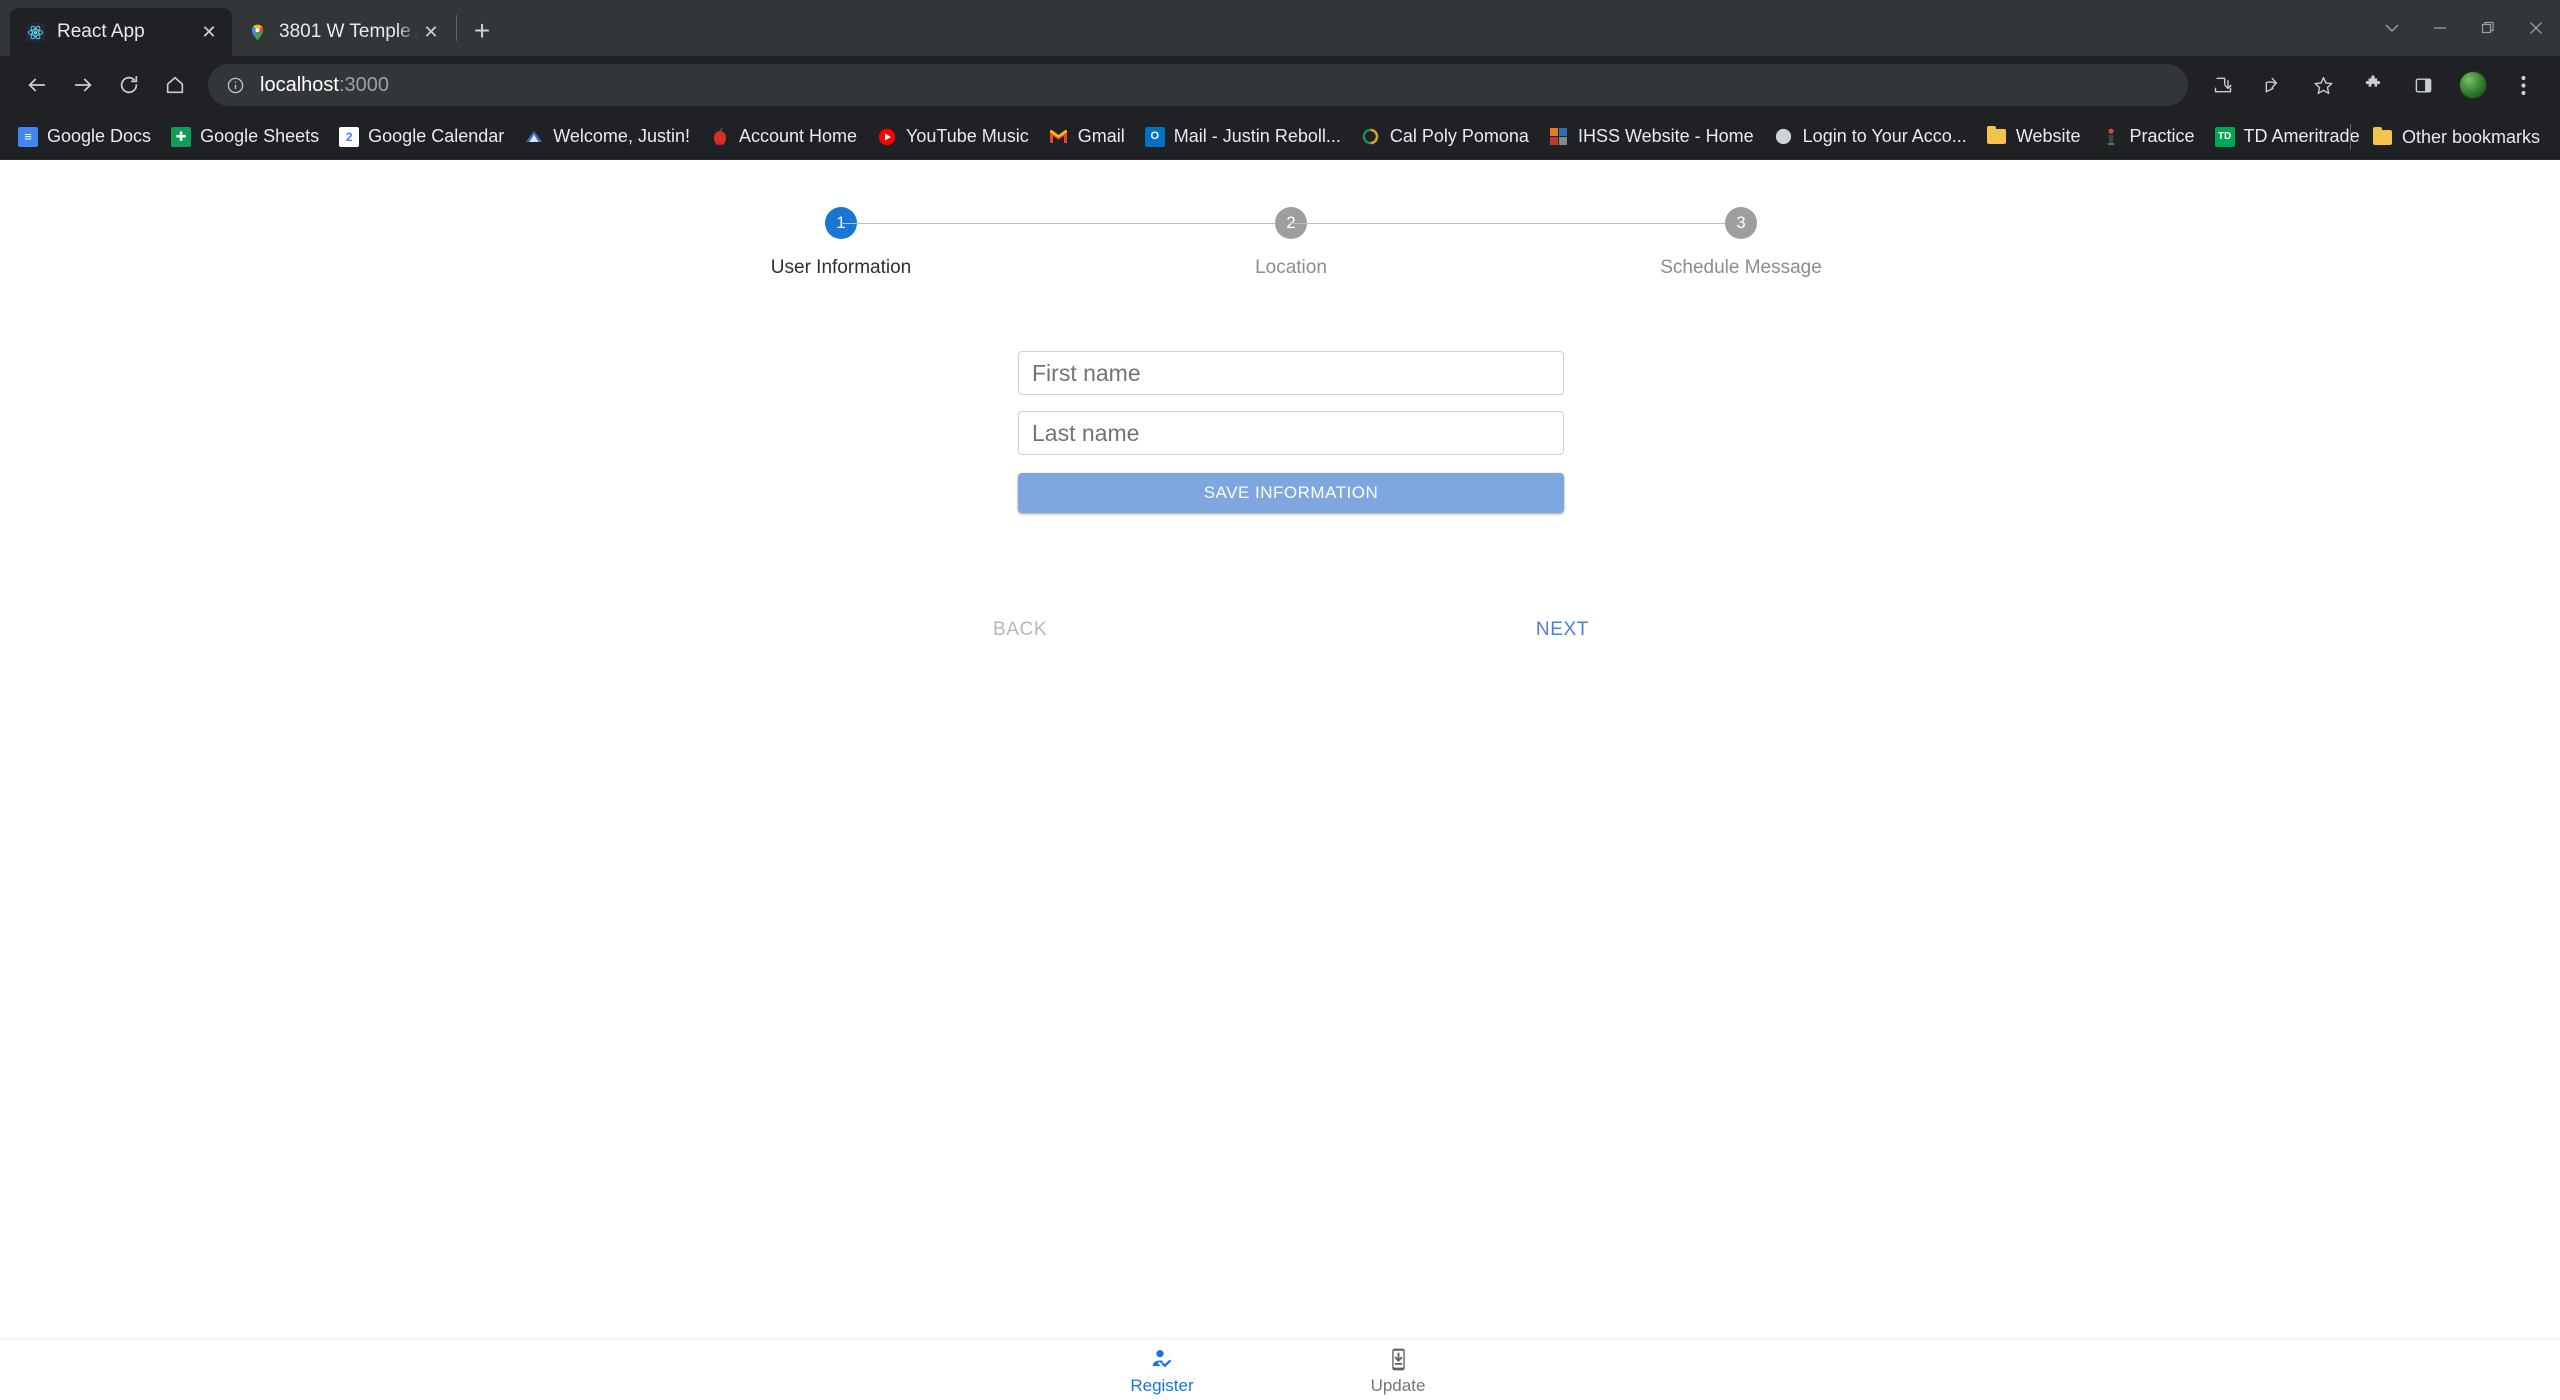 The width and height of the screenshot is (2560, 1400). Describe the element at coordinates (1291, 493) in the screenshot. I see `save-information-button: SAVE INFORMATION` at that location.